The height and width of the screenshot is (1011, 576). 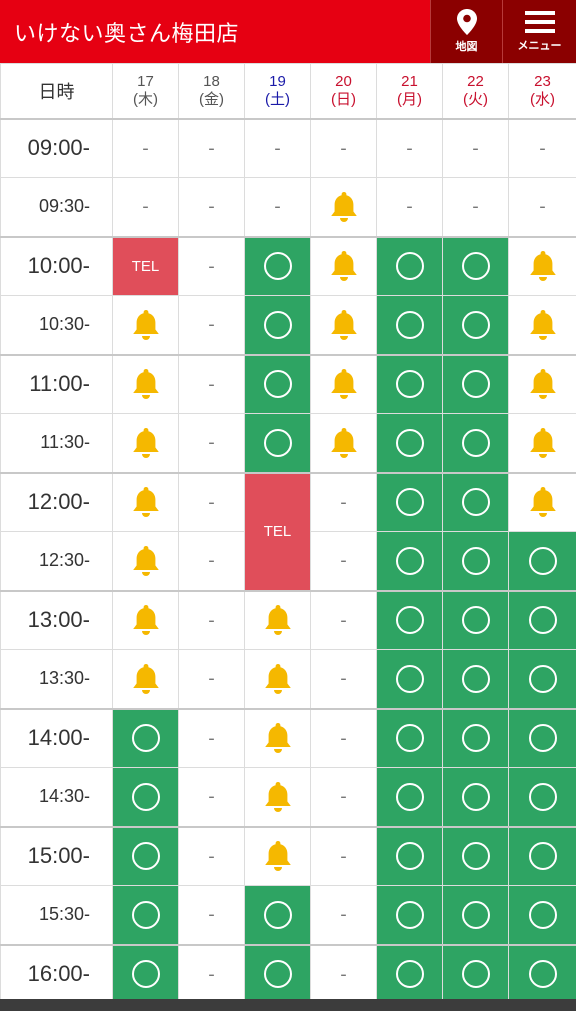 I want to click on day-header-23: 23 (水), so click(x=542, y=91).